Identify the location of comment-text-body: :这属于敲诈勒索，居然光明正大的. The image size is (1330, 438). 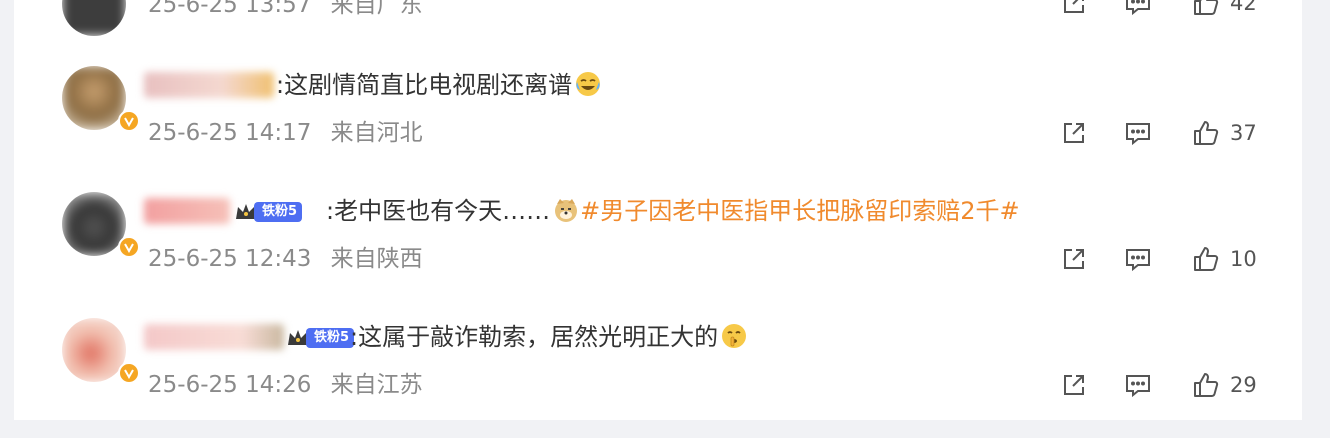
(534, 337).